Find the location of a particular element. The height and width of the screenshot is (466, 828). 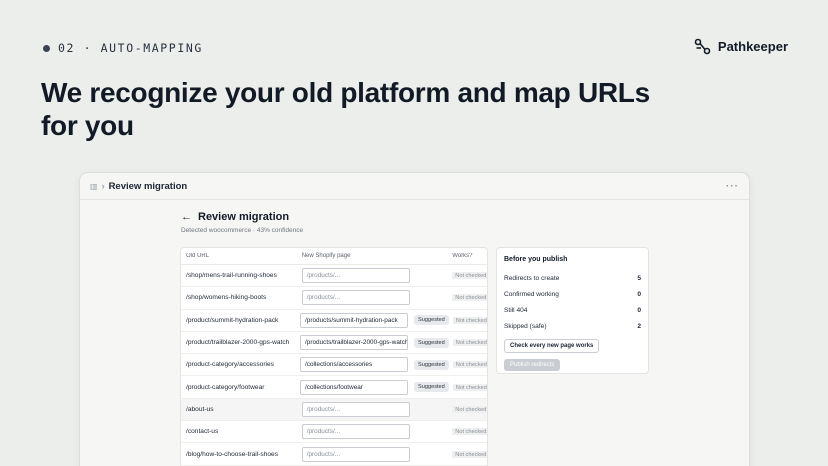

old-url-cell: /product/trailblazer-2000-gps-watch is located at coordinates (238, 343).